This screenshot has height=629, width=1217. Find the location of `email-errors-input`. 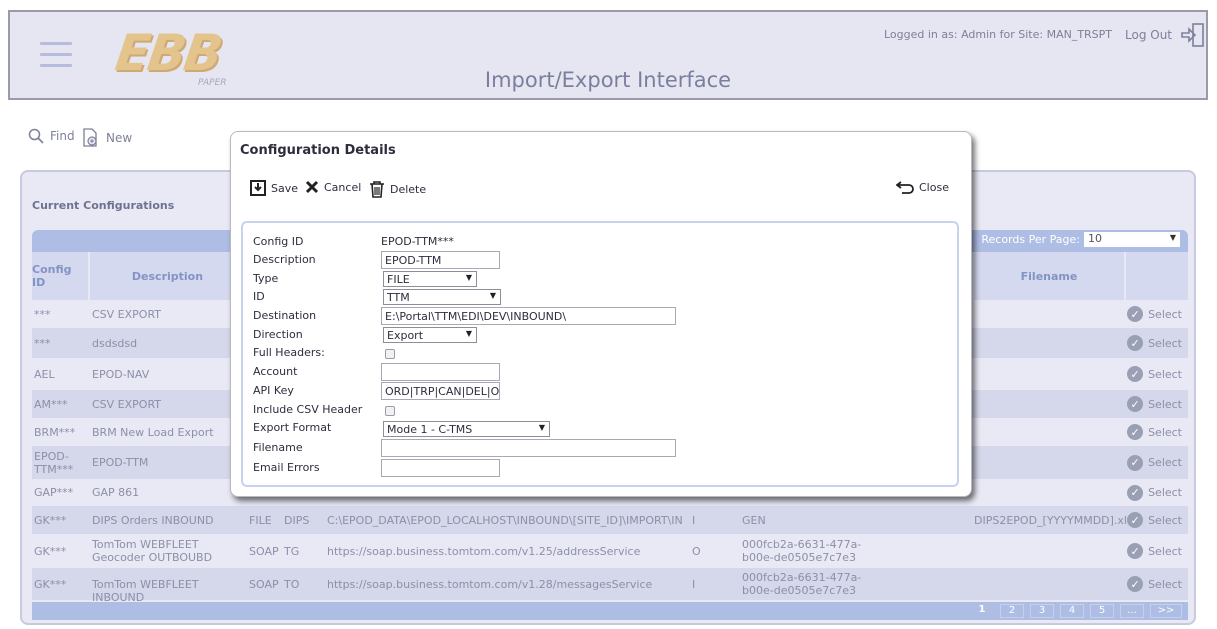

email-errors-input is located at coordinates (440, 468).